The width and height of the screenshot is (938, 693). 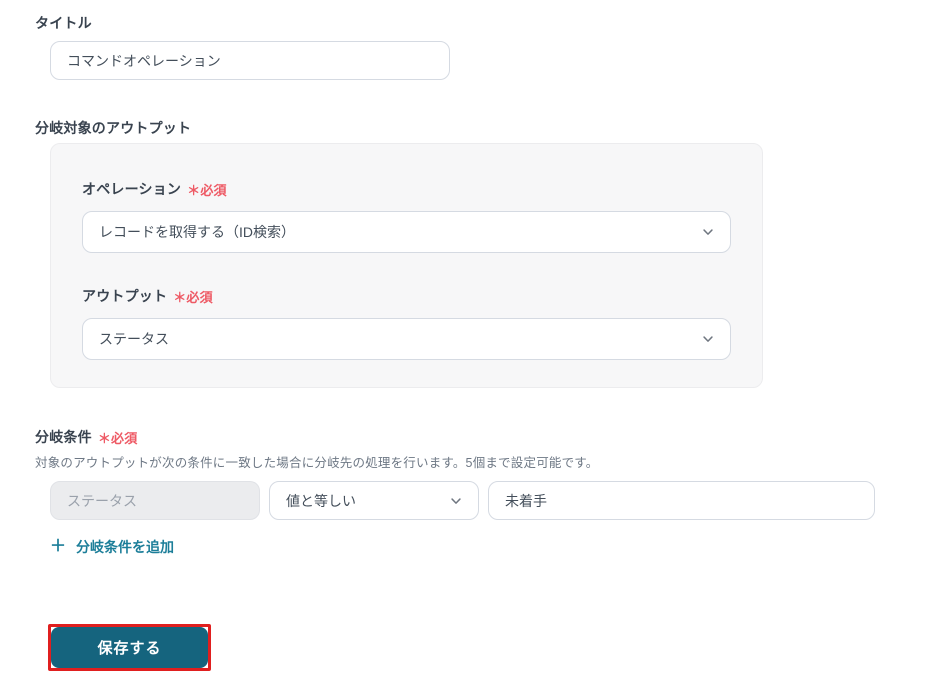 What do you see at coordinates (250, 60) in the screenshot?
I see `title-input` at bounding box center [250, 60].